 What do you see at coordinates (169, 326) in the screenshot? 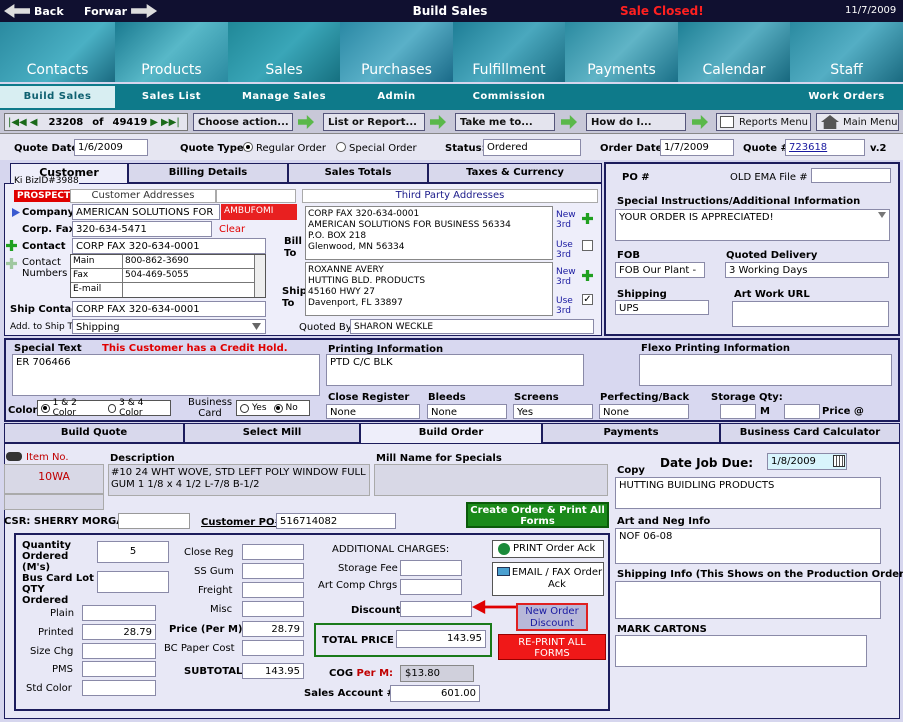
I see `add-ship-to-select: Shipping` at bounding box center [169, 326].